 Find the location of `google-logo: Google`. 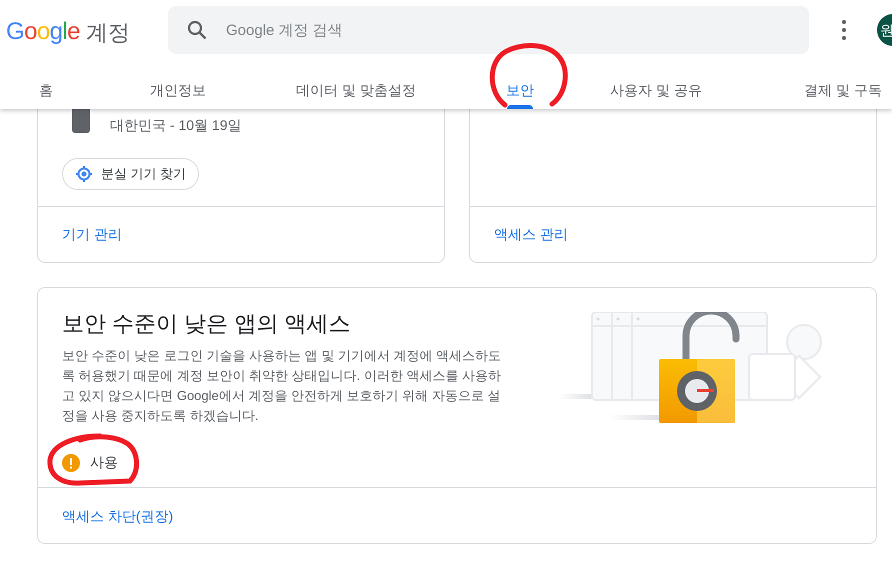

google-logo: Google is located at coordinates (43, 32).